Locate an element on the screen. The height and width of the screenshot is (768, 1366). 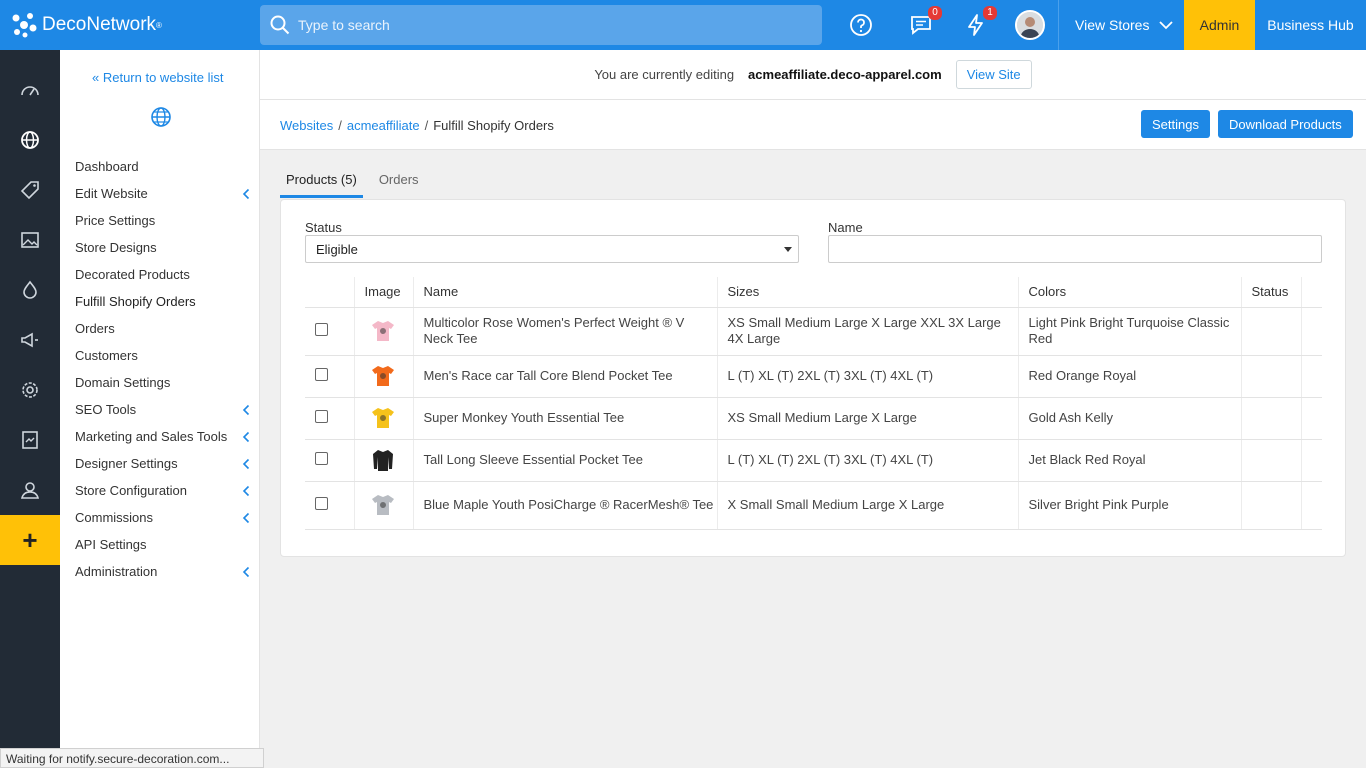
tab-products: Products (5) is located at coordinates (321, 183).